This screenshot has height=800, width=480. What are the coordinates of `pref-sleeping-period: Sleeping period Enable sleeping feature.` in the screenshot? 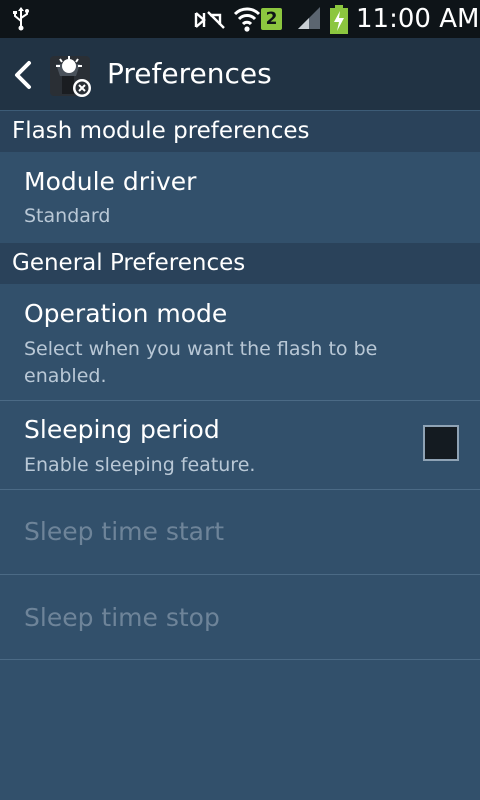 It's located at (240, 445).